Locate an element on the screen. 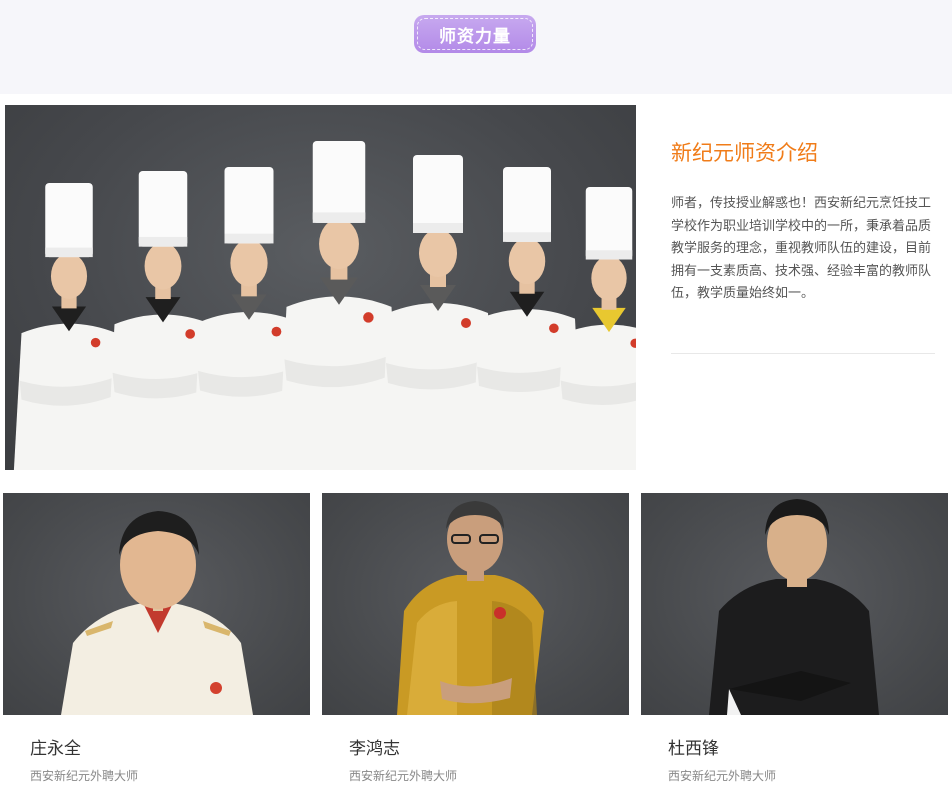 The width and height of the screenshot is (952, 795). teacher-portrait-white-uniform is located at coordinates (157, 613).